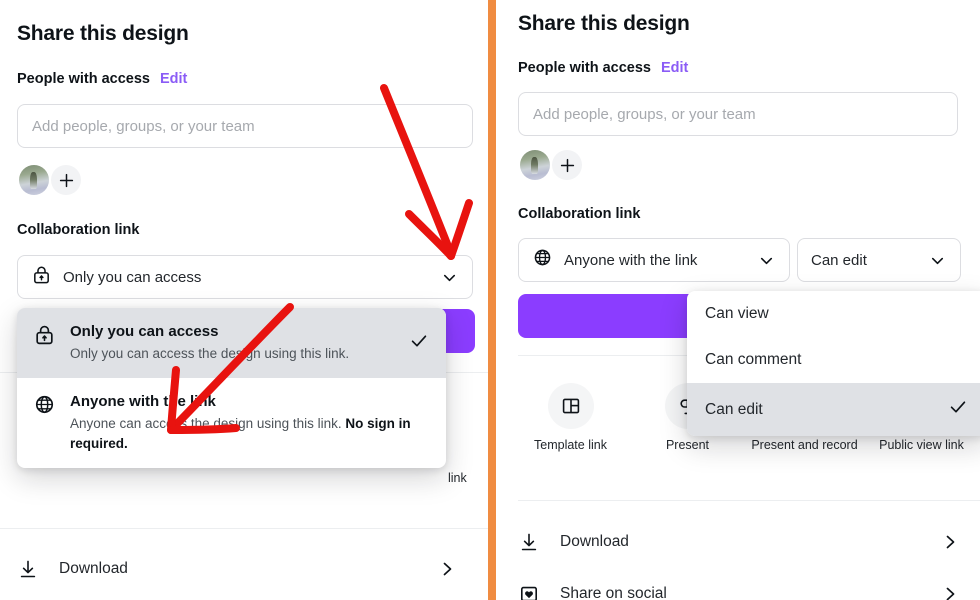 This screenshot has width=980, height=600. What do you see at coordinates (237, 569) in the screenshot?
I see `download-row-left: Download` at bounding box center [237, 569].